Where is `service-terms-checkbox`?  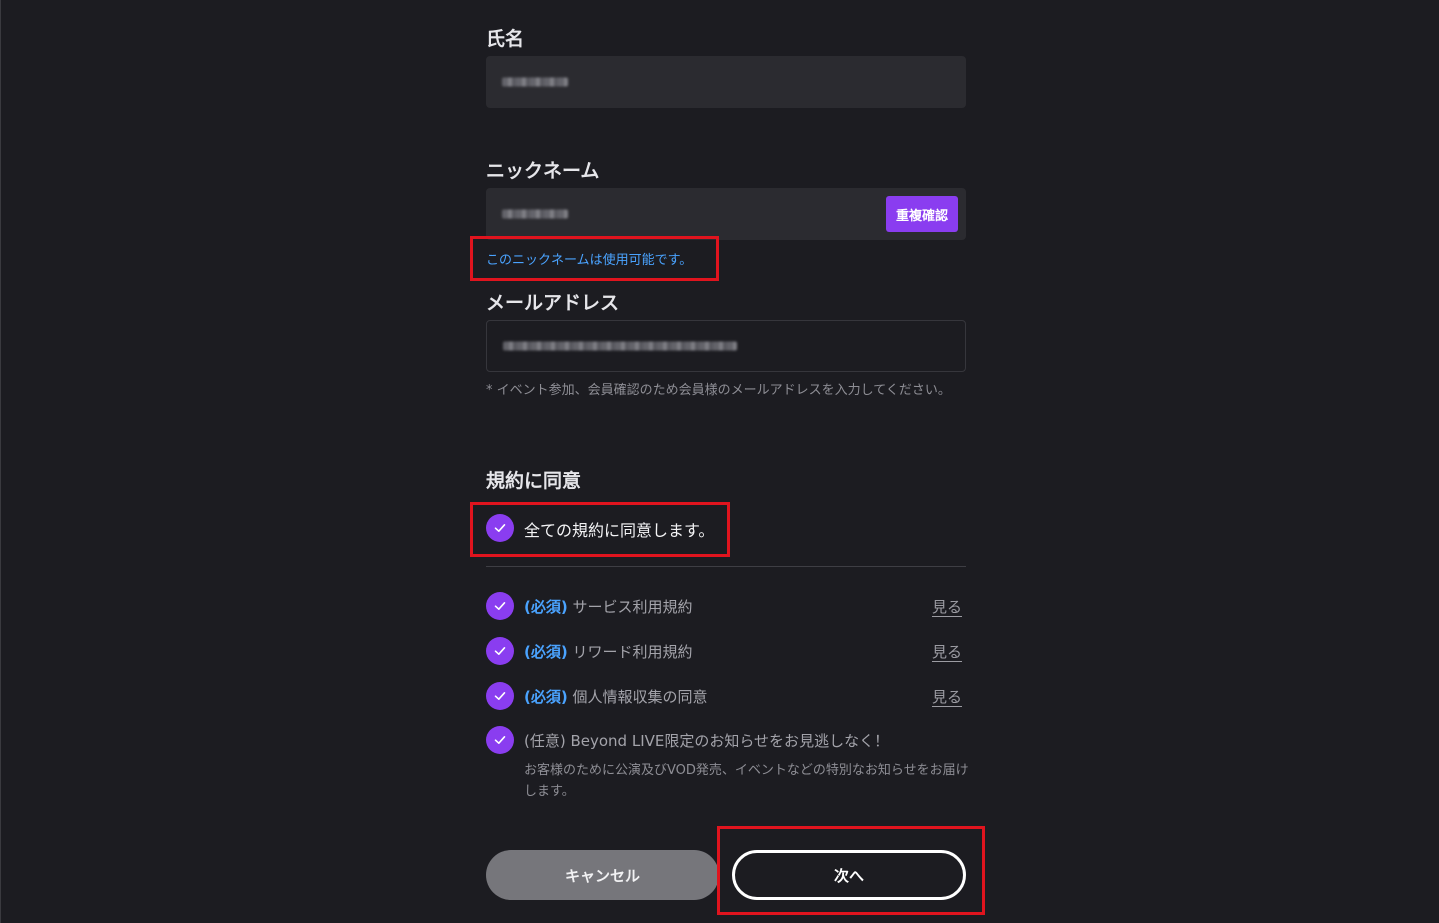
service-terms-checkbox is located at coordinates (500, 606).